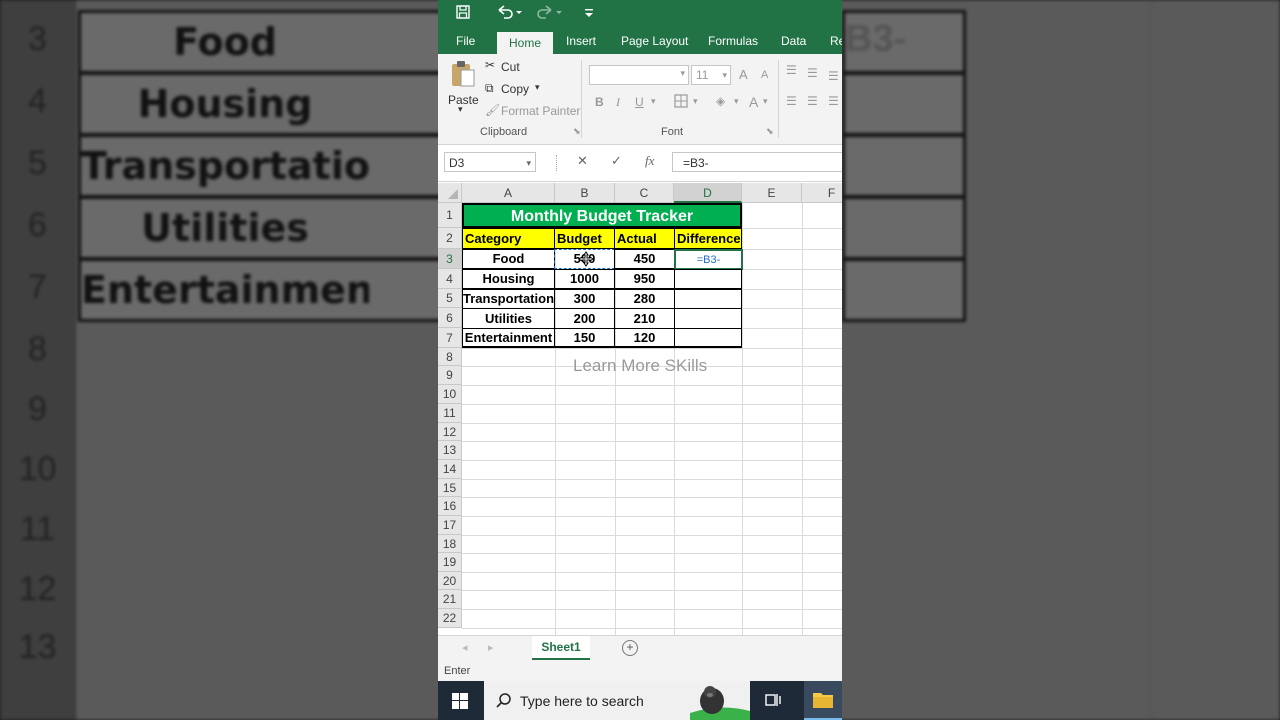 This screenshot has width=1280, height=720. What do you see at coordinates (450, 193) in the screenshot?
I see `select-all-button` at bounding box center [450, 193].